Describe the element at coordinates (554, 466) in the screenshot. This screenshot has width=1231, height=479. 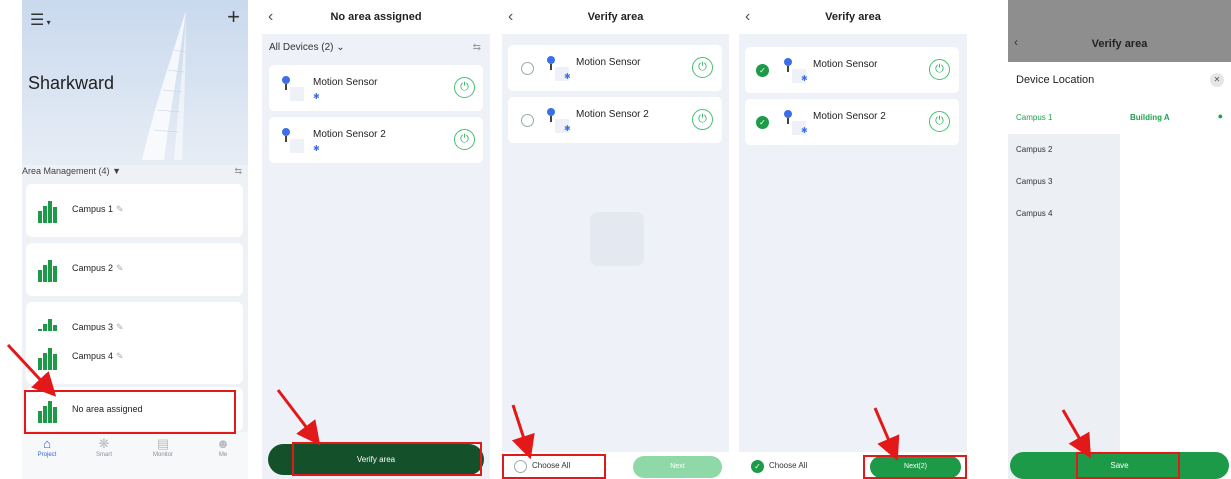
I see `highlight-choose-all` at that location.